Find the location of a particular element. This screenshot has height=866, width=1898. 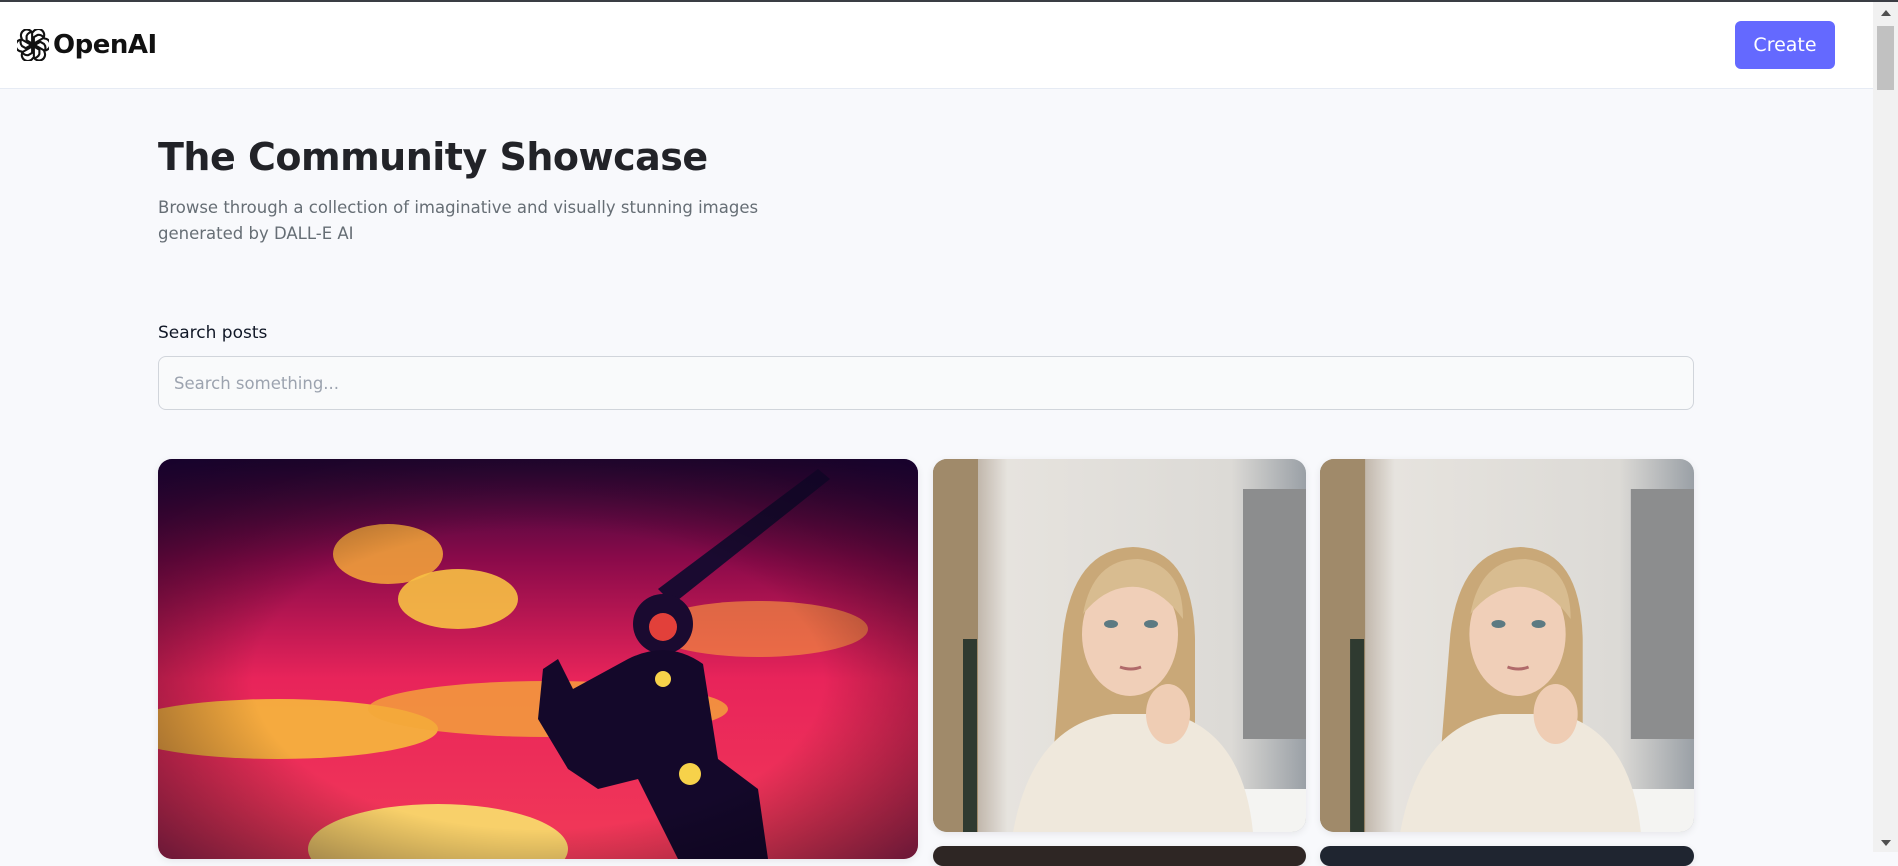

brand-logo: OpenAI is located at coordinates (87, 45).